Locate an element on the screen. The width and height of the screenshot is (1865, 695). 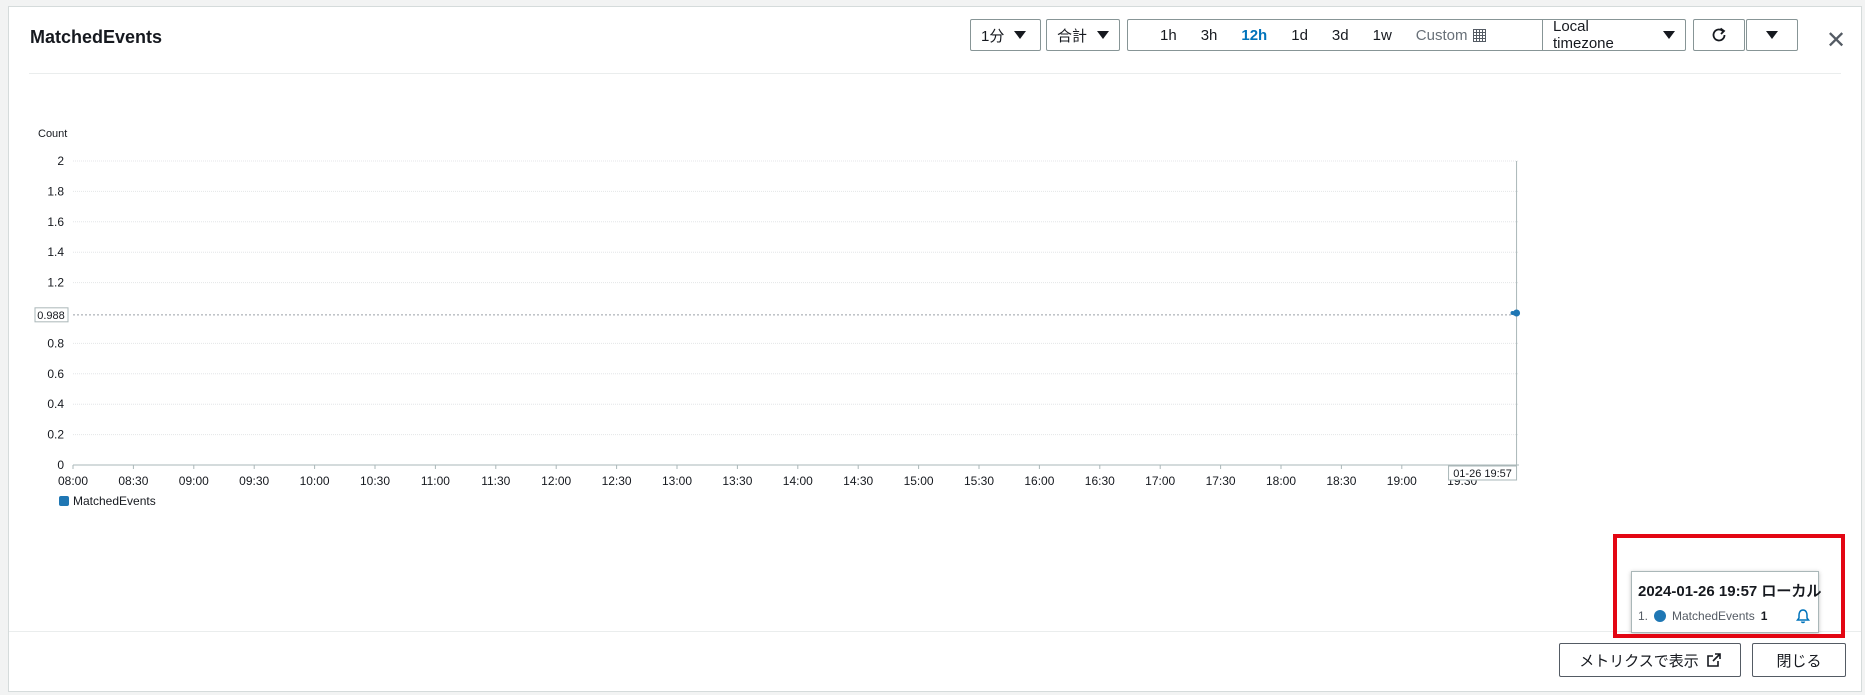
y-tick-label: 0.8 is located at coordinates (55, 343).